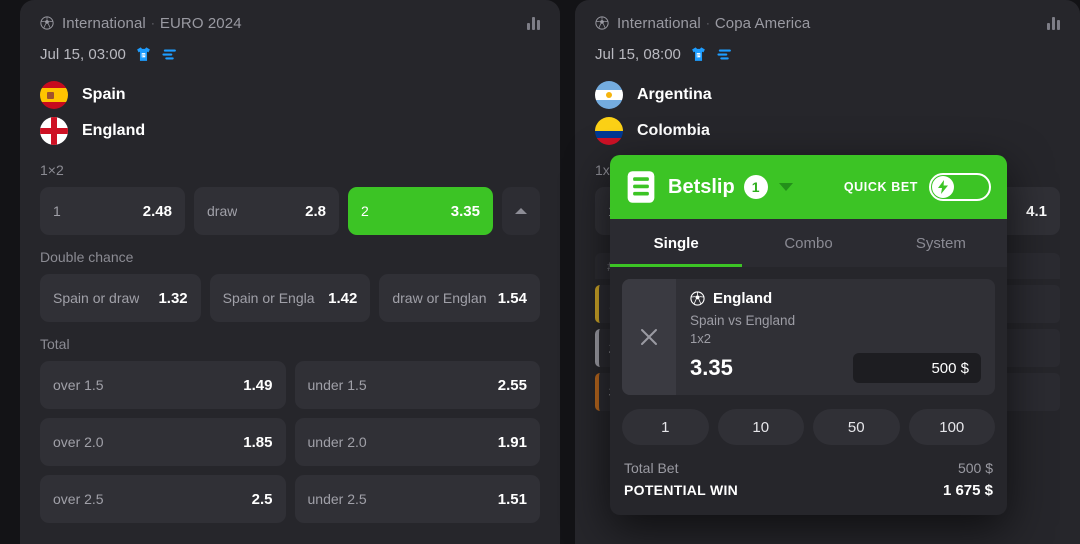  I want to click on odds-value: 1.91, so click(512, 442).